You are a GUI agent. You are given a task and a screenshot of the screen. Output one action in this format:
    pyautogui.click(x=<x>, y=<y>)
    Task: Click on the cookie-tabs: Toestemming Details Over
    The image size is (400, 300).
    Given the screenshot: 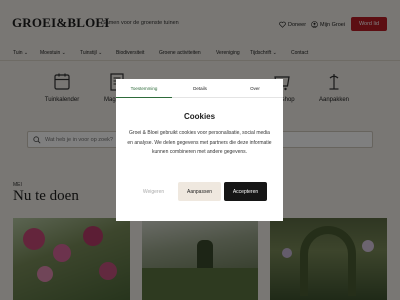 What is the action you would take?
    pyautogui.click(x=199, y=88)
    